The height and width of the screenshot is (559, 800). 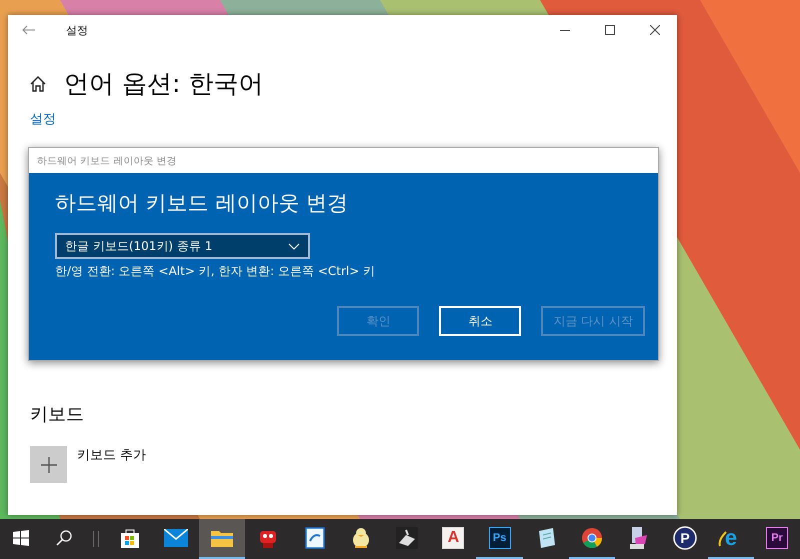 I want to click on dialog-title: 하드웨어 키보드 레이아웃 변경, so click(x=107, y=161).